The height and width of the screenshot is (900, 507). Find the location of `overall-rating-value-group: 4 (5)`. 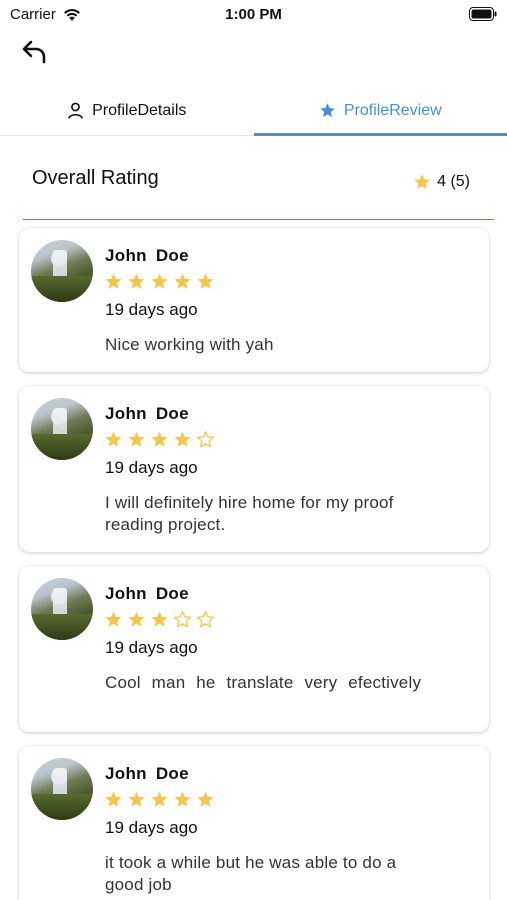

overall-rating-value-group: 4 (5) is located at coordinates (441, 182).